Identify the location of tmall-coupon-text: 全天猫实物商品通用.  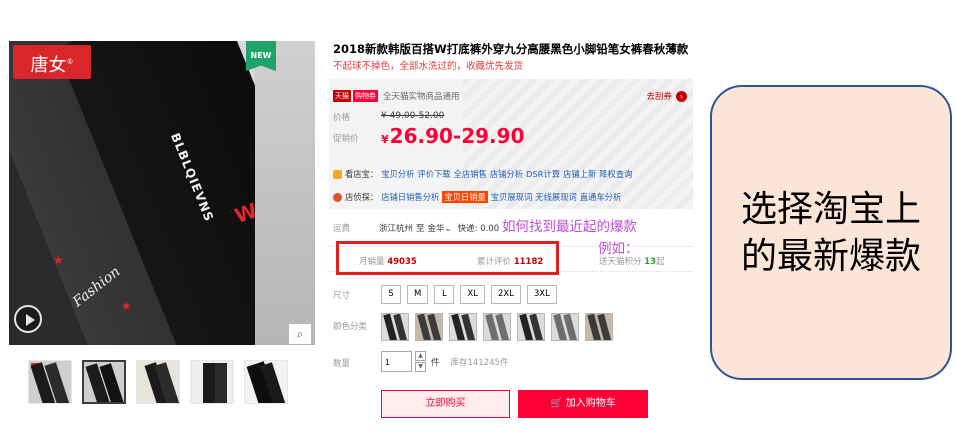
(421, 97).